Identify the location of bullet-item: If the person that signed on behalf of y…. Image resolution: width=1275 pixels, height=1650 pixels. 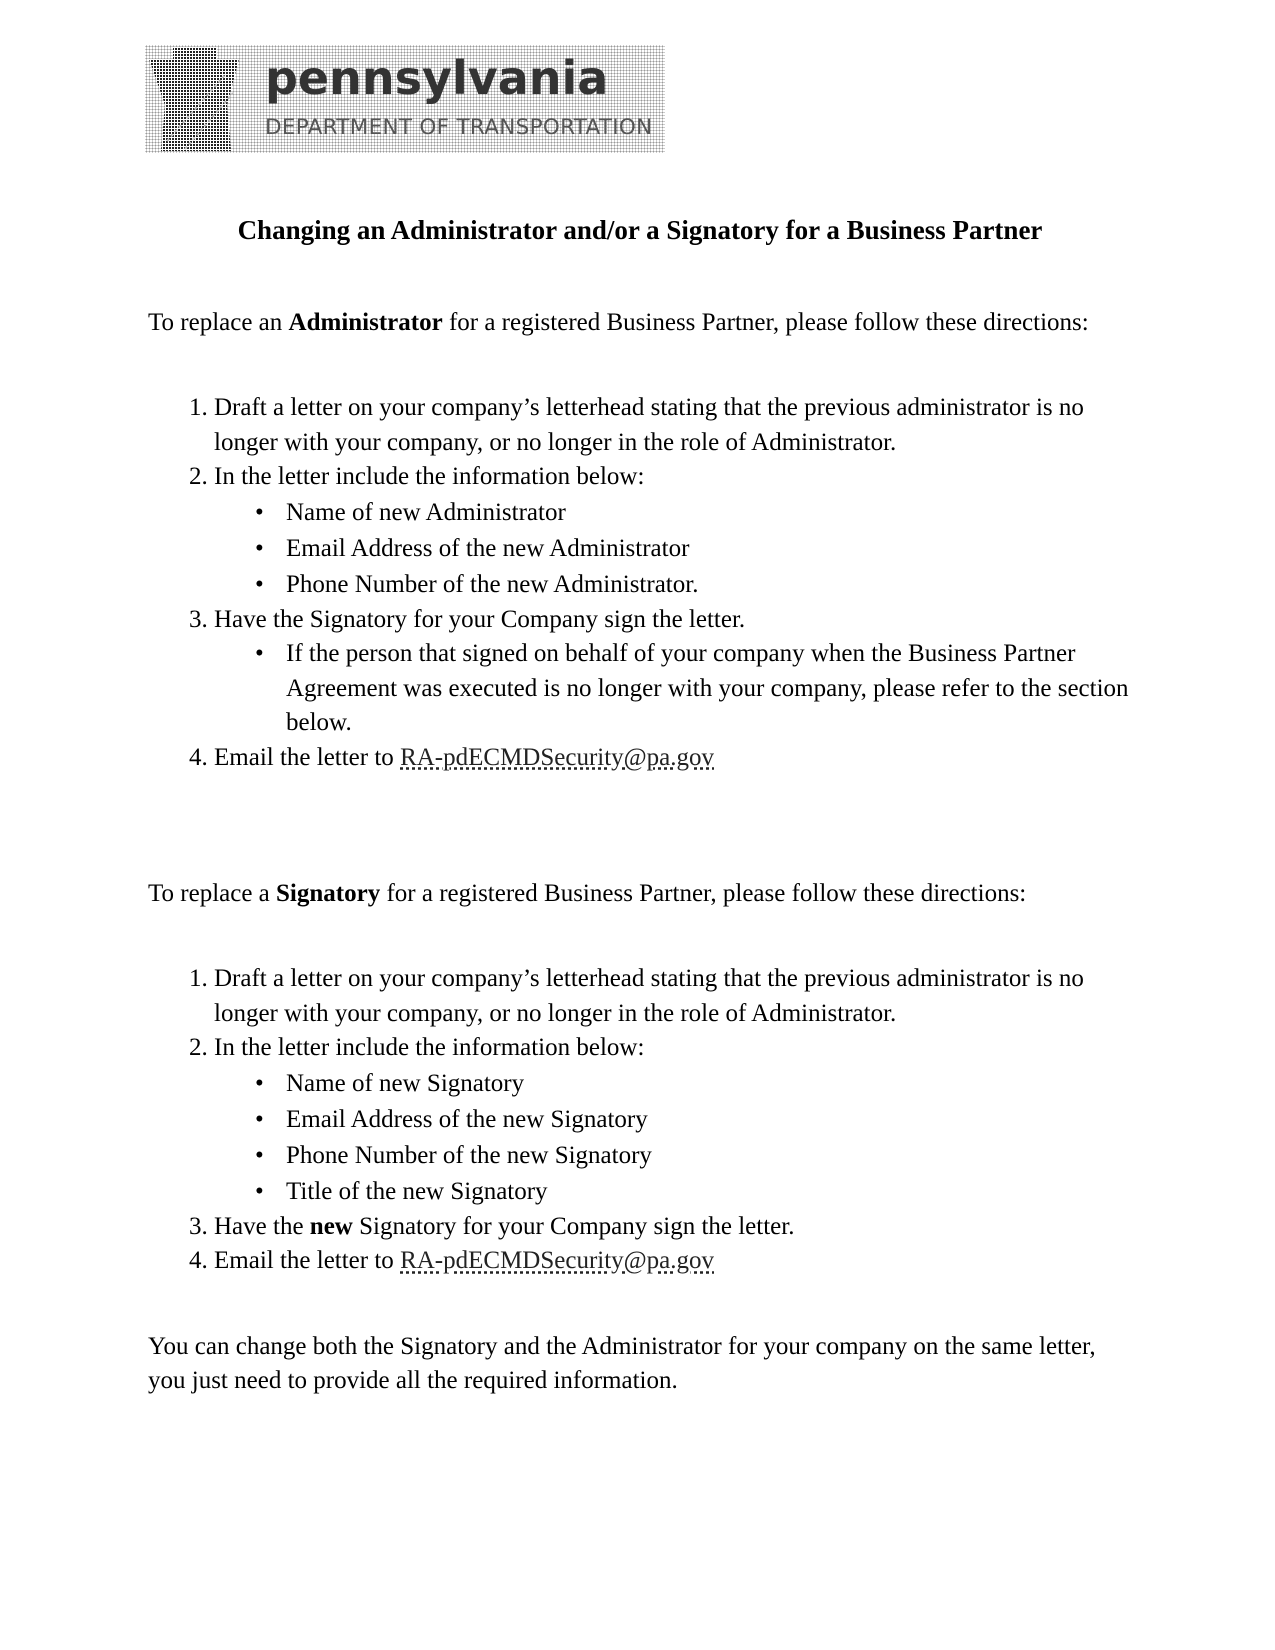
(699, 689).